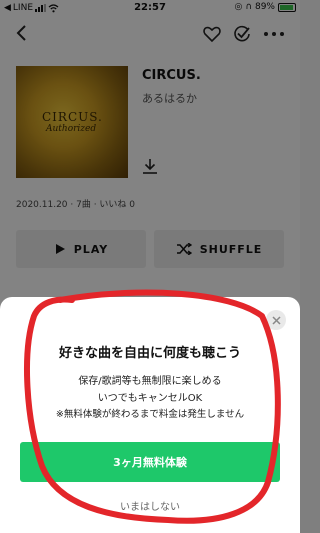  Describe the element at coordinates (150, 381) in the screenshot. I see `benefit-line-1: 保存/歌詞等も無制限に楽しめる` at that location.